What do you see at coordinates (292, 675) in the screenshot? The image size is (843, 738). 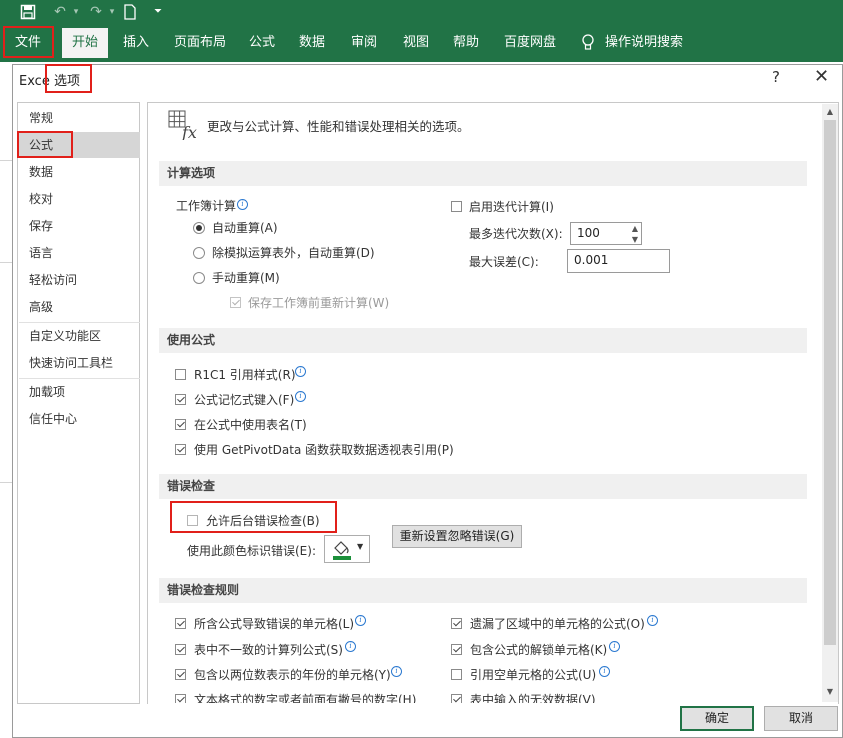 I see `checkbox-rule-two-digit-year-label: 包含以两位数表示的年份的单元格(Y)` at bounding box center [292, 675].